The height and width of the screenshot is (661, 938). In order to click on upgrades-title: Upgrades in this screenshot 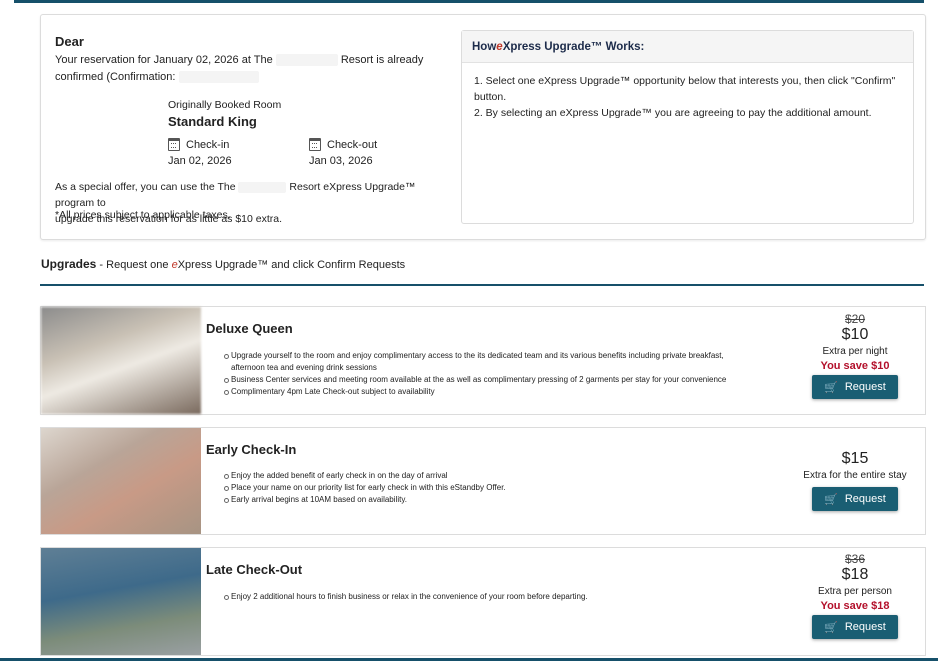, I will do `click(69, 264)`.